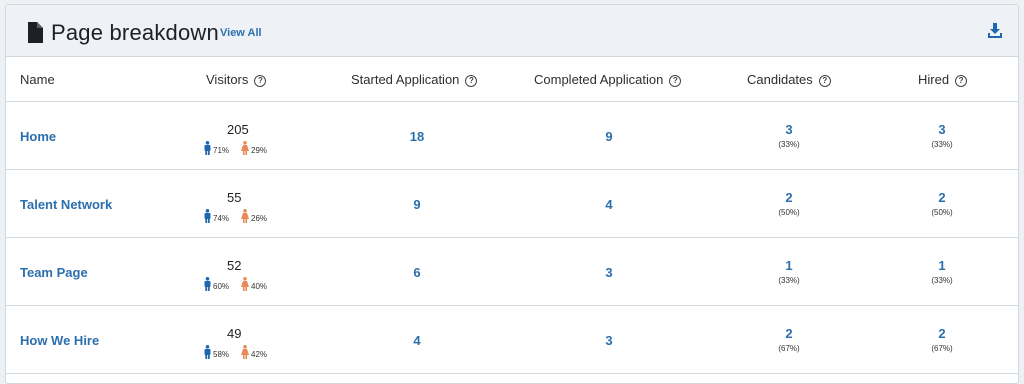  What do you see at coordinates (238, 129) in the screenshot?
I see `visitors-count: 205` at bounding box center [238, 129].